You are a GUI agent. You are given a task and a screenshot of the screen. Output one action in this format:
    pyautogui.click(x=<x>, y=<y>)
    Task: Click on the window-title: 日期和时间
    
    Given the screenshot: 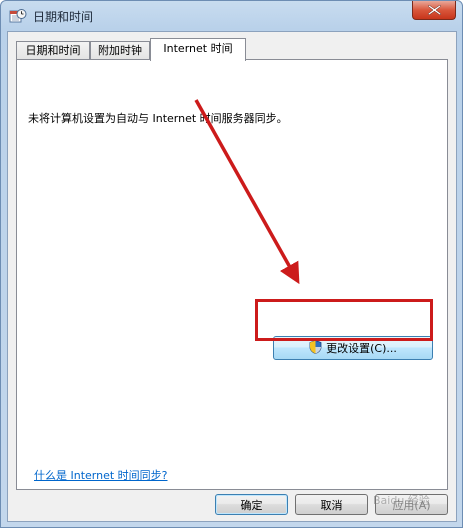 What is the action you would take?
    pyautogui.click(x=63, y=17)
    